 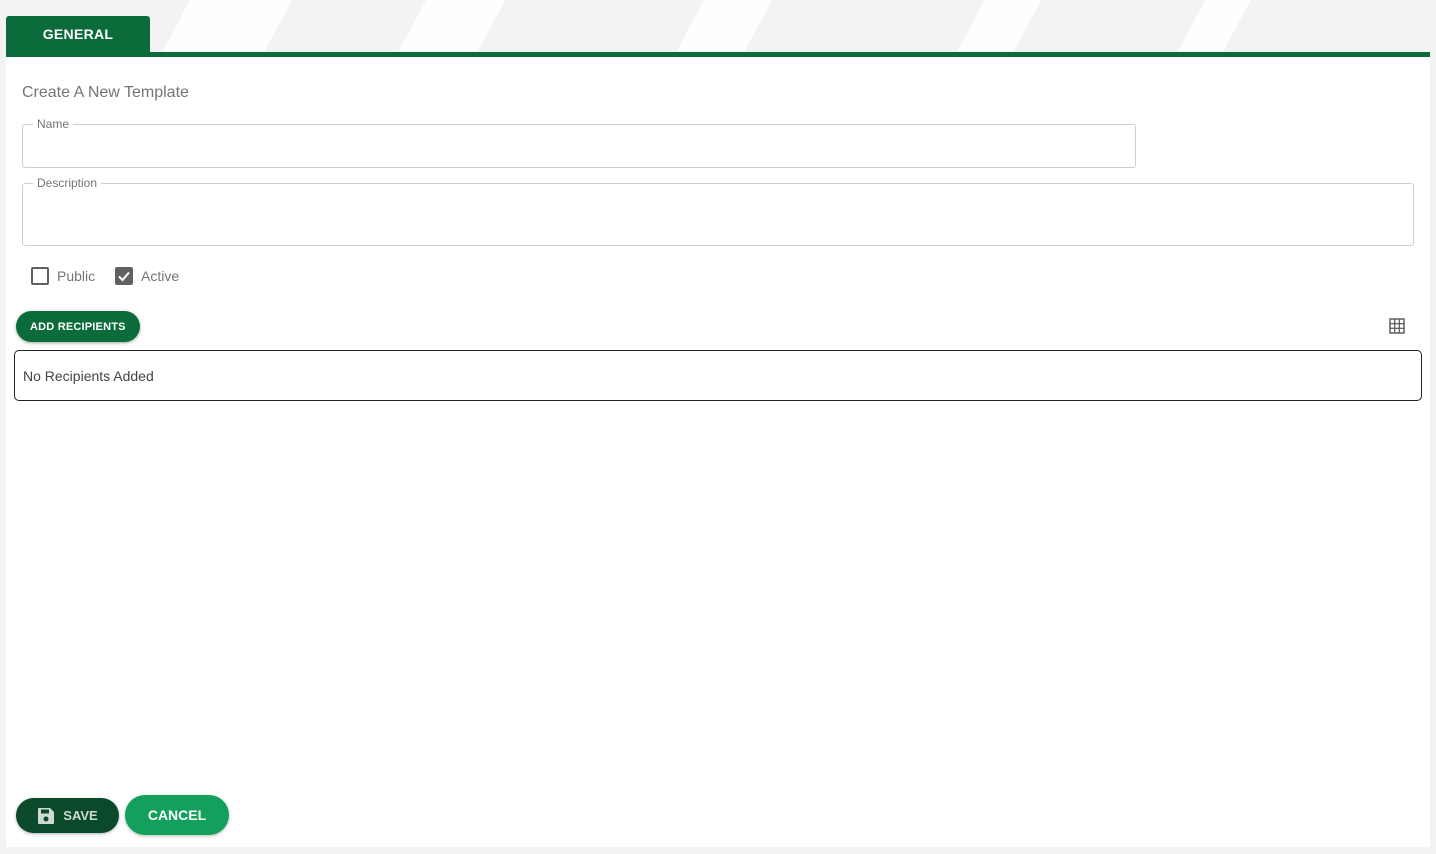 What do you see at coordinates (80, 815) in the screenshot?
I see `save-button-label: SAVE` at bounding box center [80, 815].